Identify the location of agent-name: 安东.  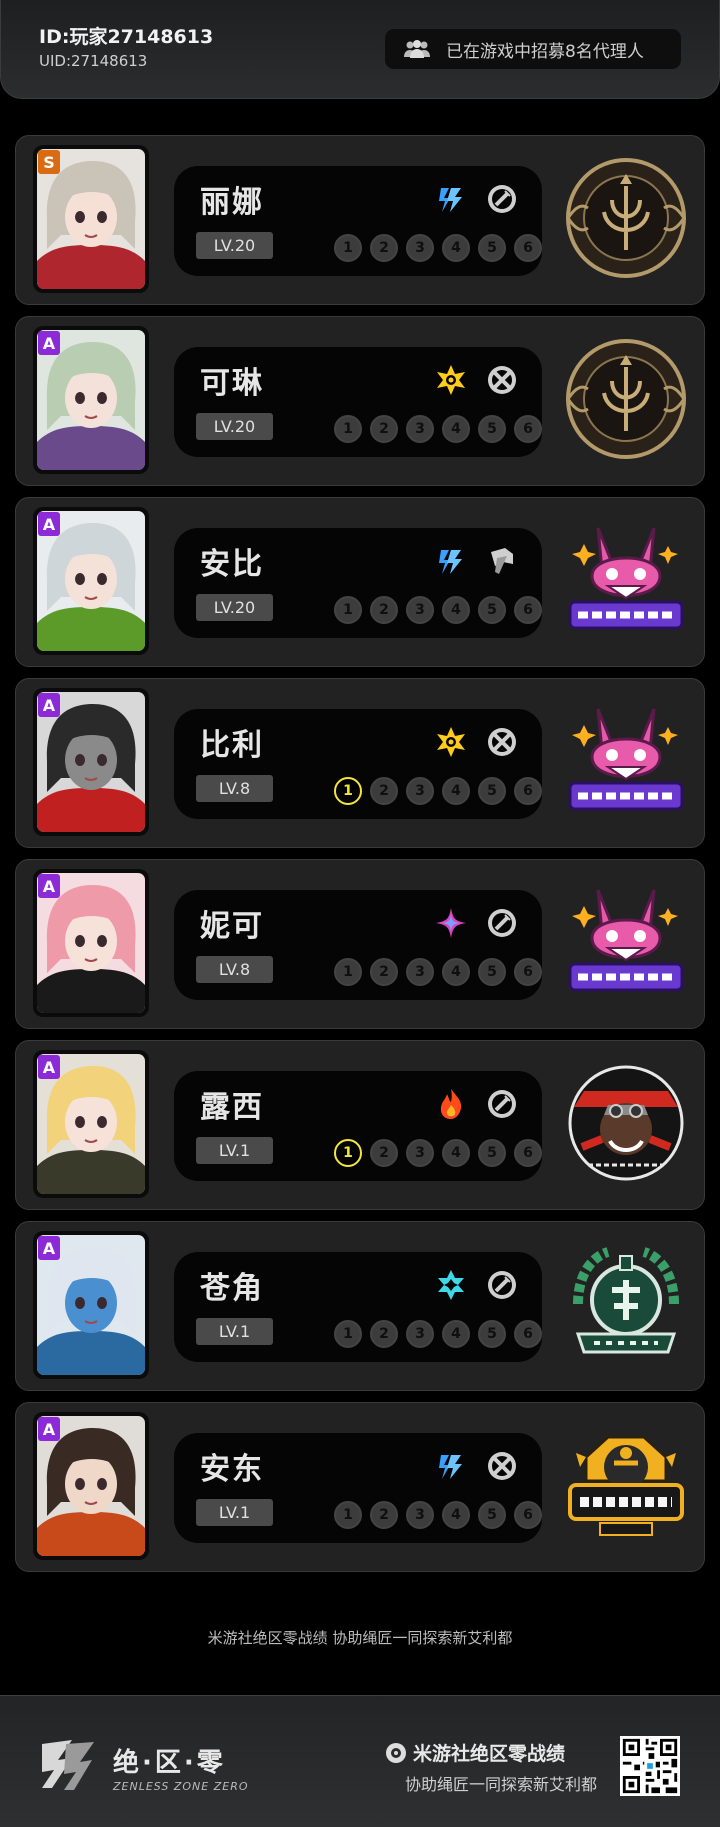
(232, 1469).